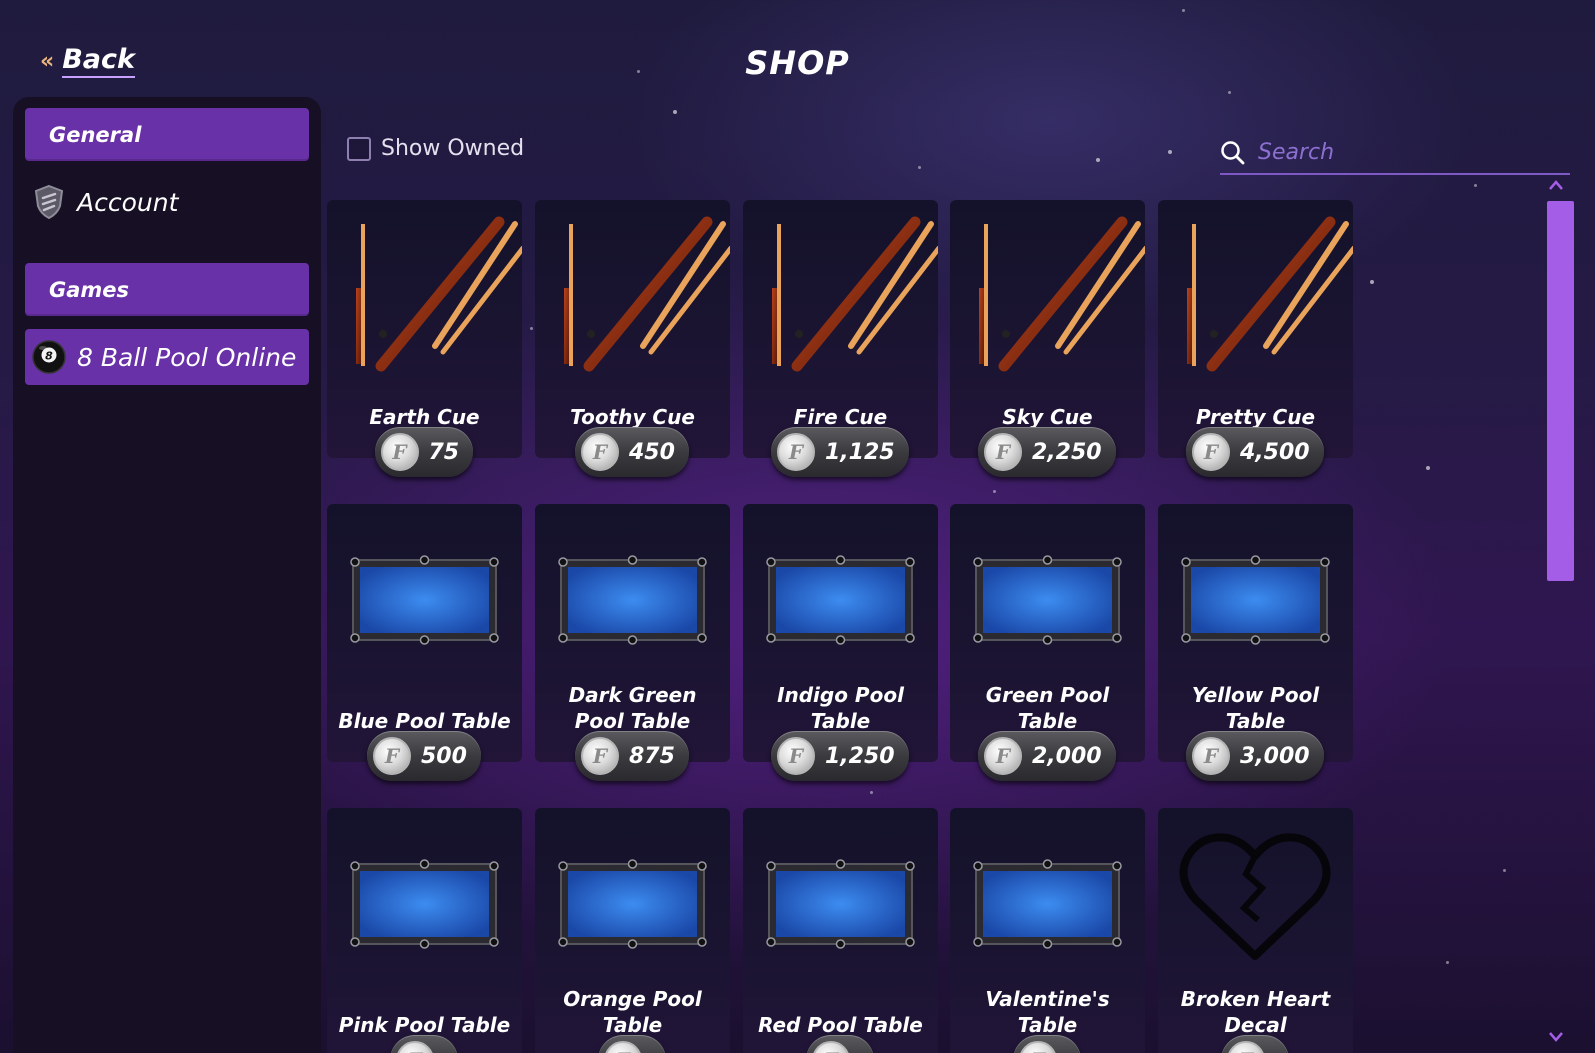 The width and height of the screenshot is (1595, 1053). Describe the element at coordinates (840, 708) in the screenshot. I see `item-name: Indigo Pool Table` at that location.